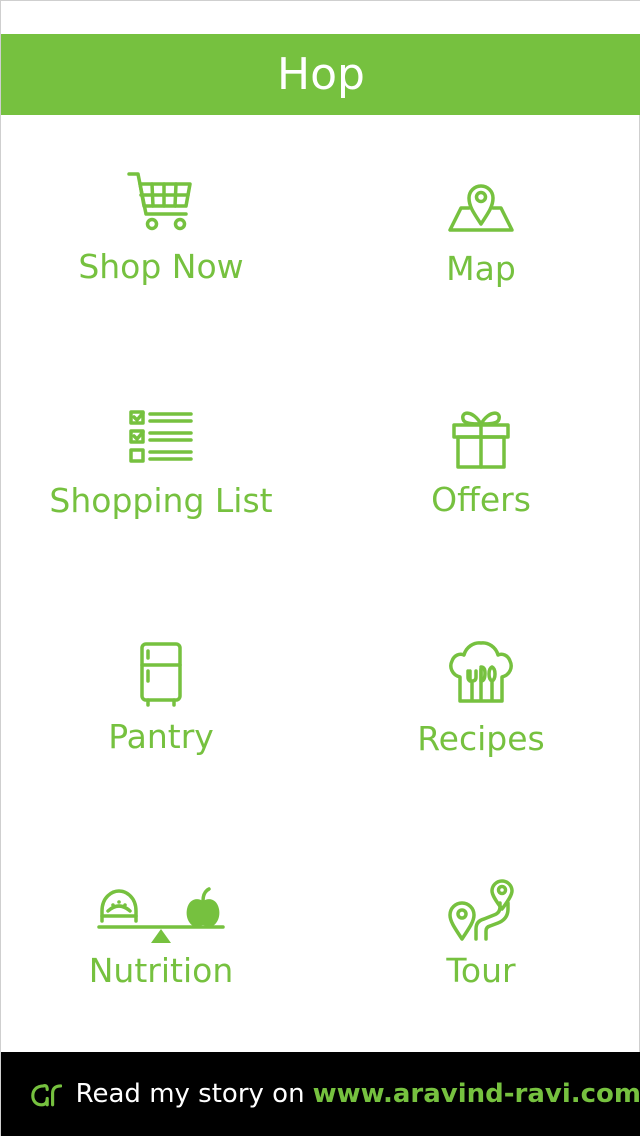 The image size is (640, 1136). I want to click on menu-item-pantry: Pantry, so click(161, 700).